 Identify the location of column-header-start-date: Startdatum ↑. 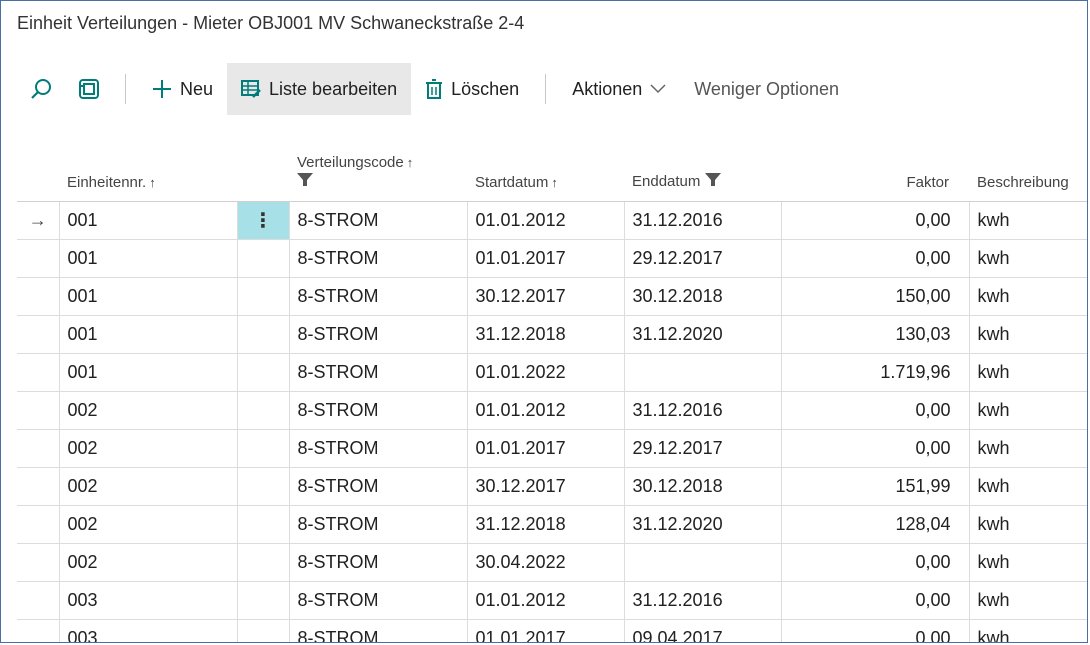
(545, 165).